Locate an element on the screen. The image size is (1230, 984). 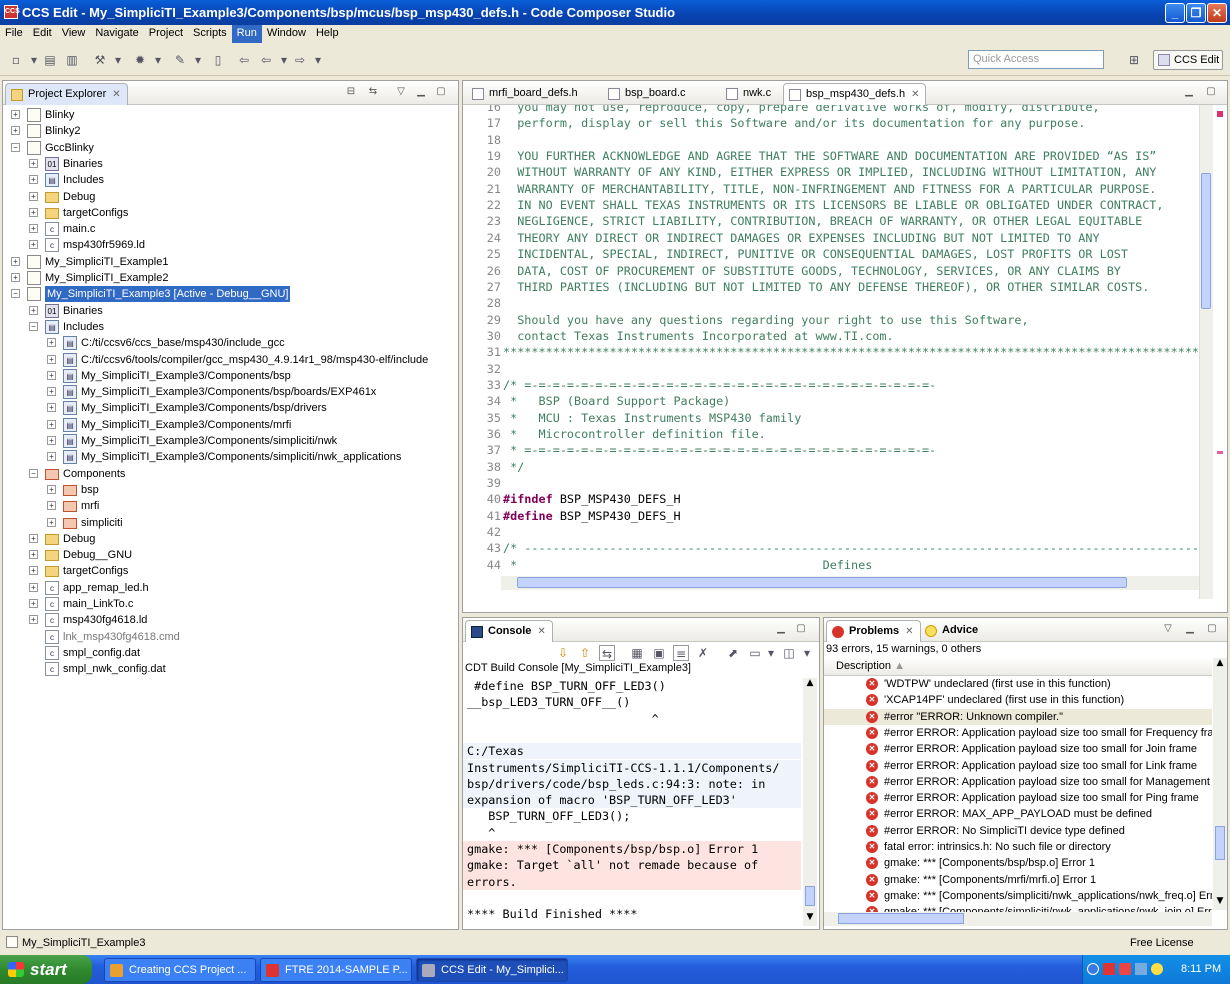
remove-launch-icon: ✗ is located at coordinates (703, 653).